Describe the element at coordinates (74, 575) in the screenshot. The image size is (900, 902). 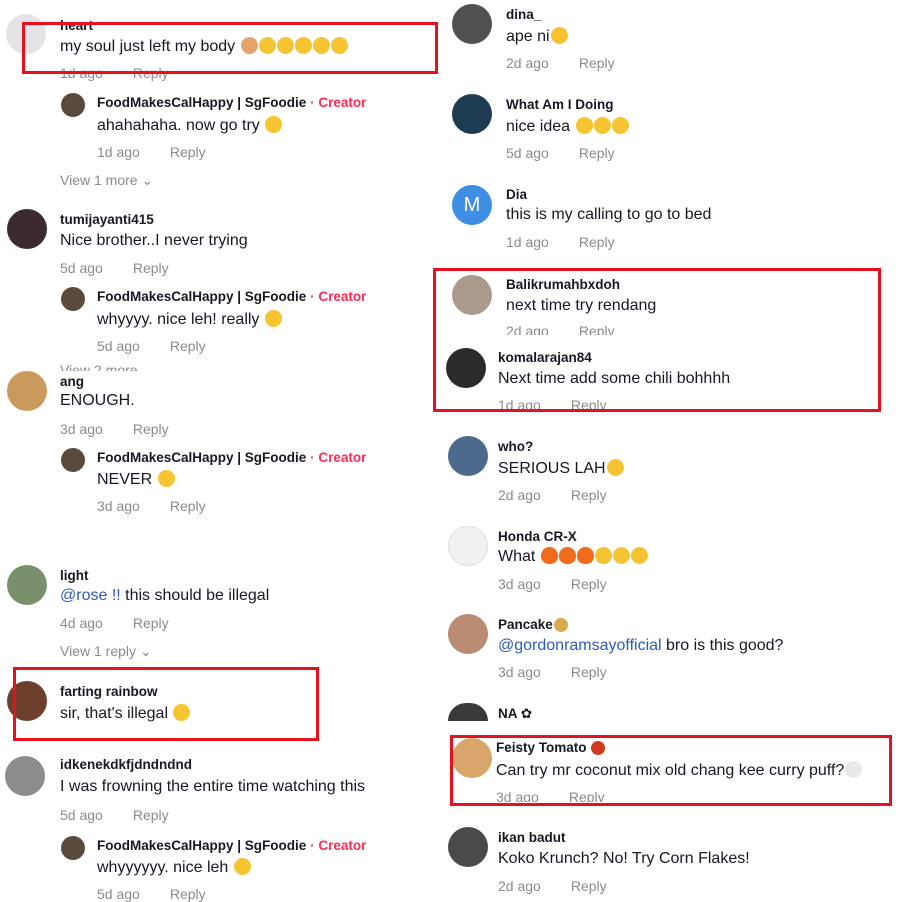
I see `comment-username: light` at that location.